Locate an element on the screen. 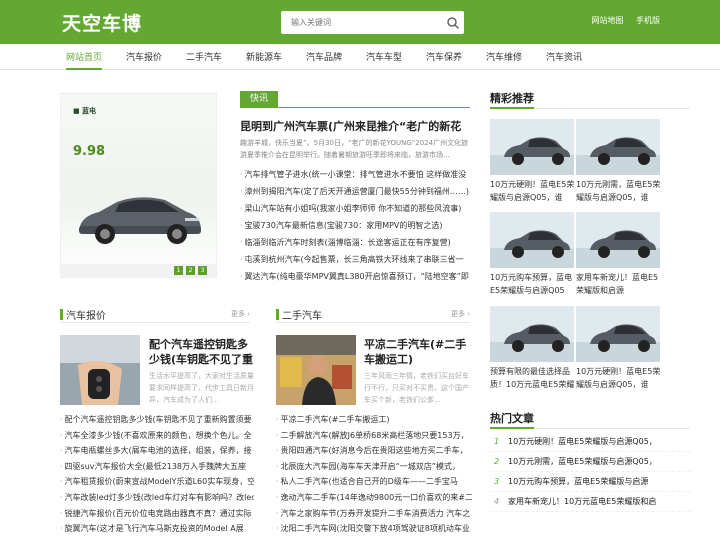 The image size is (720, 540). sitemap-link: 网站地图 is located at coordinates (607, 20).